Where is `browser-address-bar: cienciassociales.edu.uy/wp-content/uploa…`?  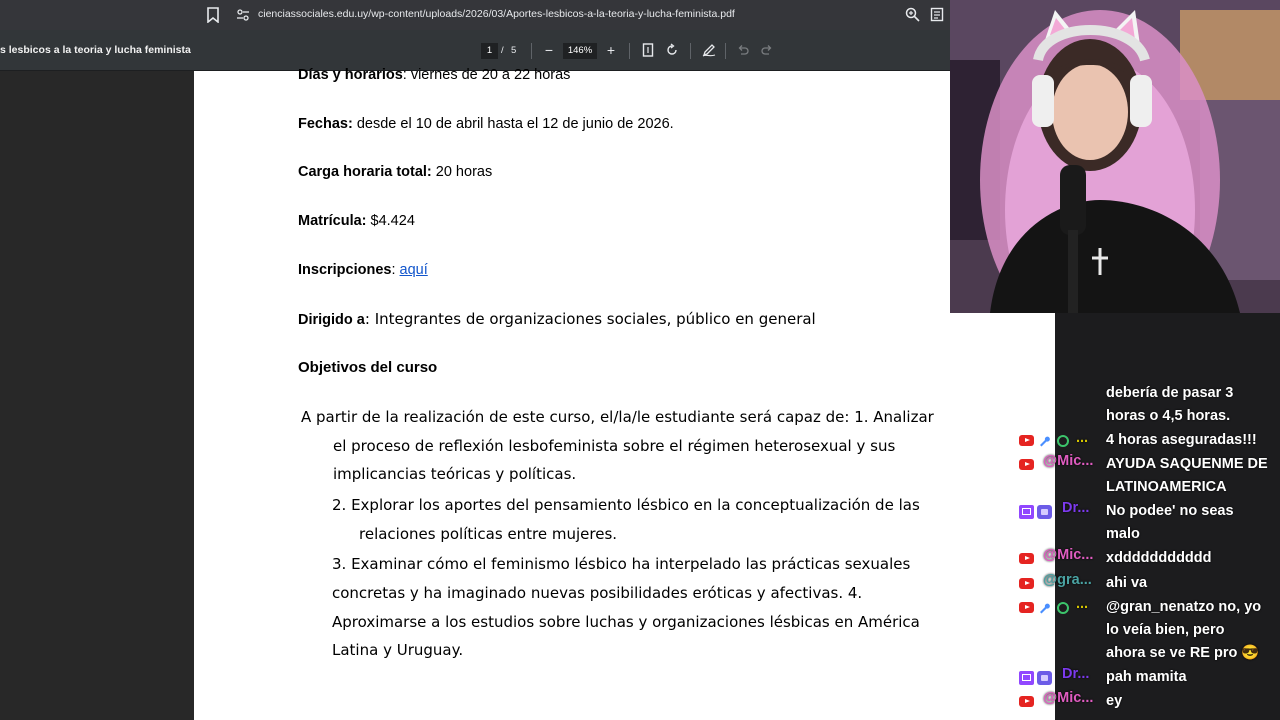
browser-address-bar: cienciassociales.edu.uy/wp-content/uploa… is located at coordinates (475, 15).